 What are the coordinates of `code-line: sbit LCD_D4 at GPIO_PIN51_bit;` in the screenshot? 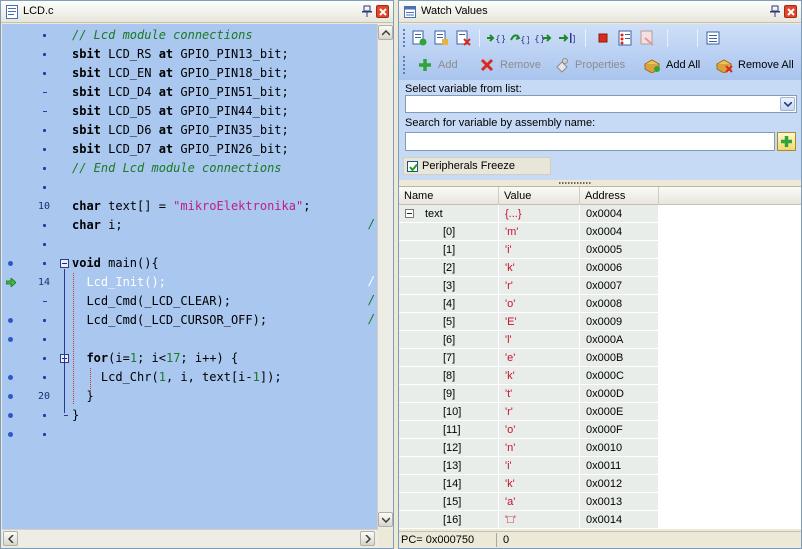 It's located at (225, 92).